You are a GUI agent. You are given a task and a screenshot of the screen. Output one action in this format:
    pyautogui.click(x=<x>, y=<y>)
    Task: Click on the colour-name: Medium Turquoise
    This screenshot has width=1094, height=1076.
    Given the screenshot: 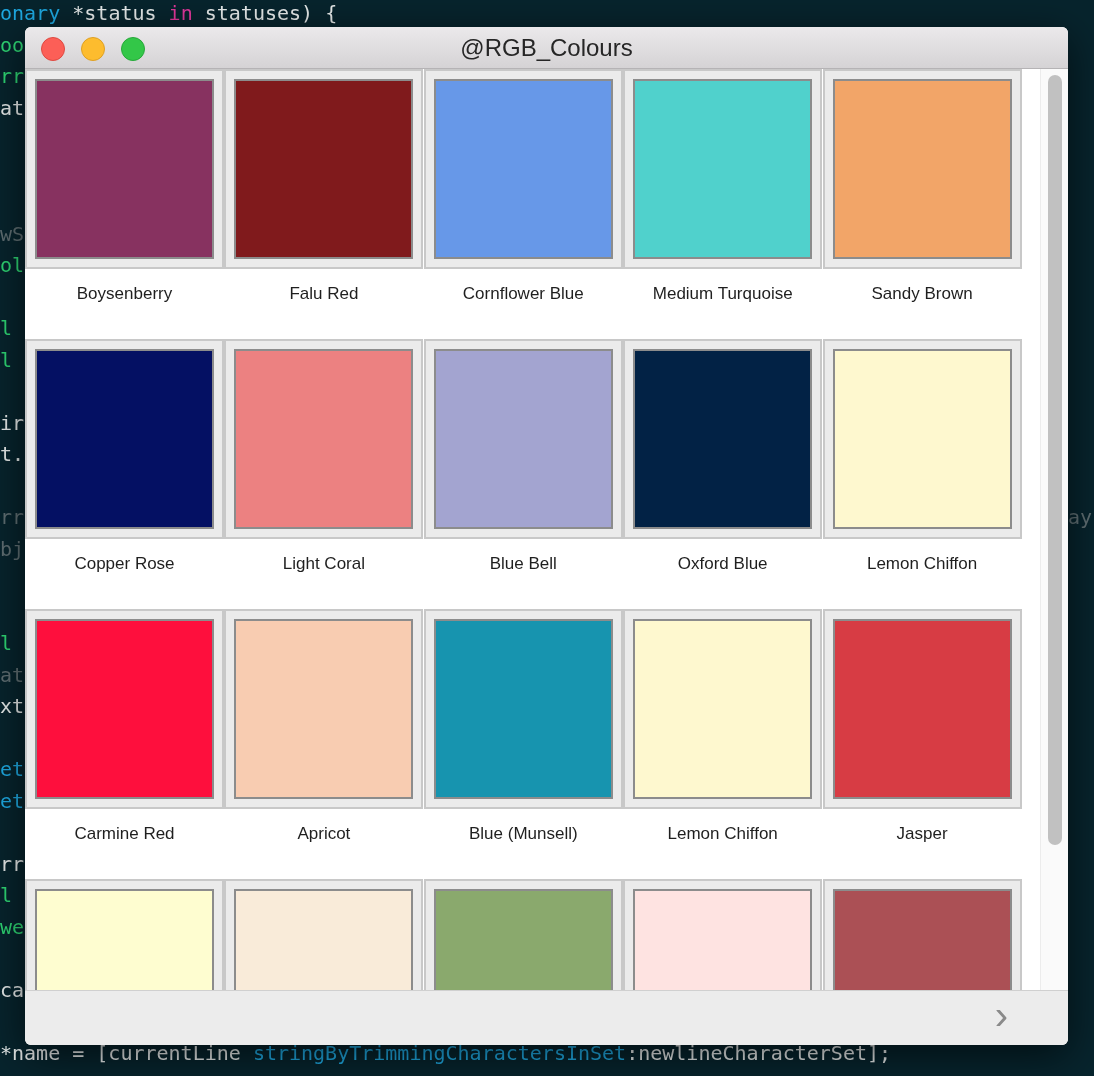 What is the action you would take?
    pyautogui.click(x=722, y=294)
    